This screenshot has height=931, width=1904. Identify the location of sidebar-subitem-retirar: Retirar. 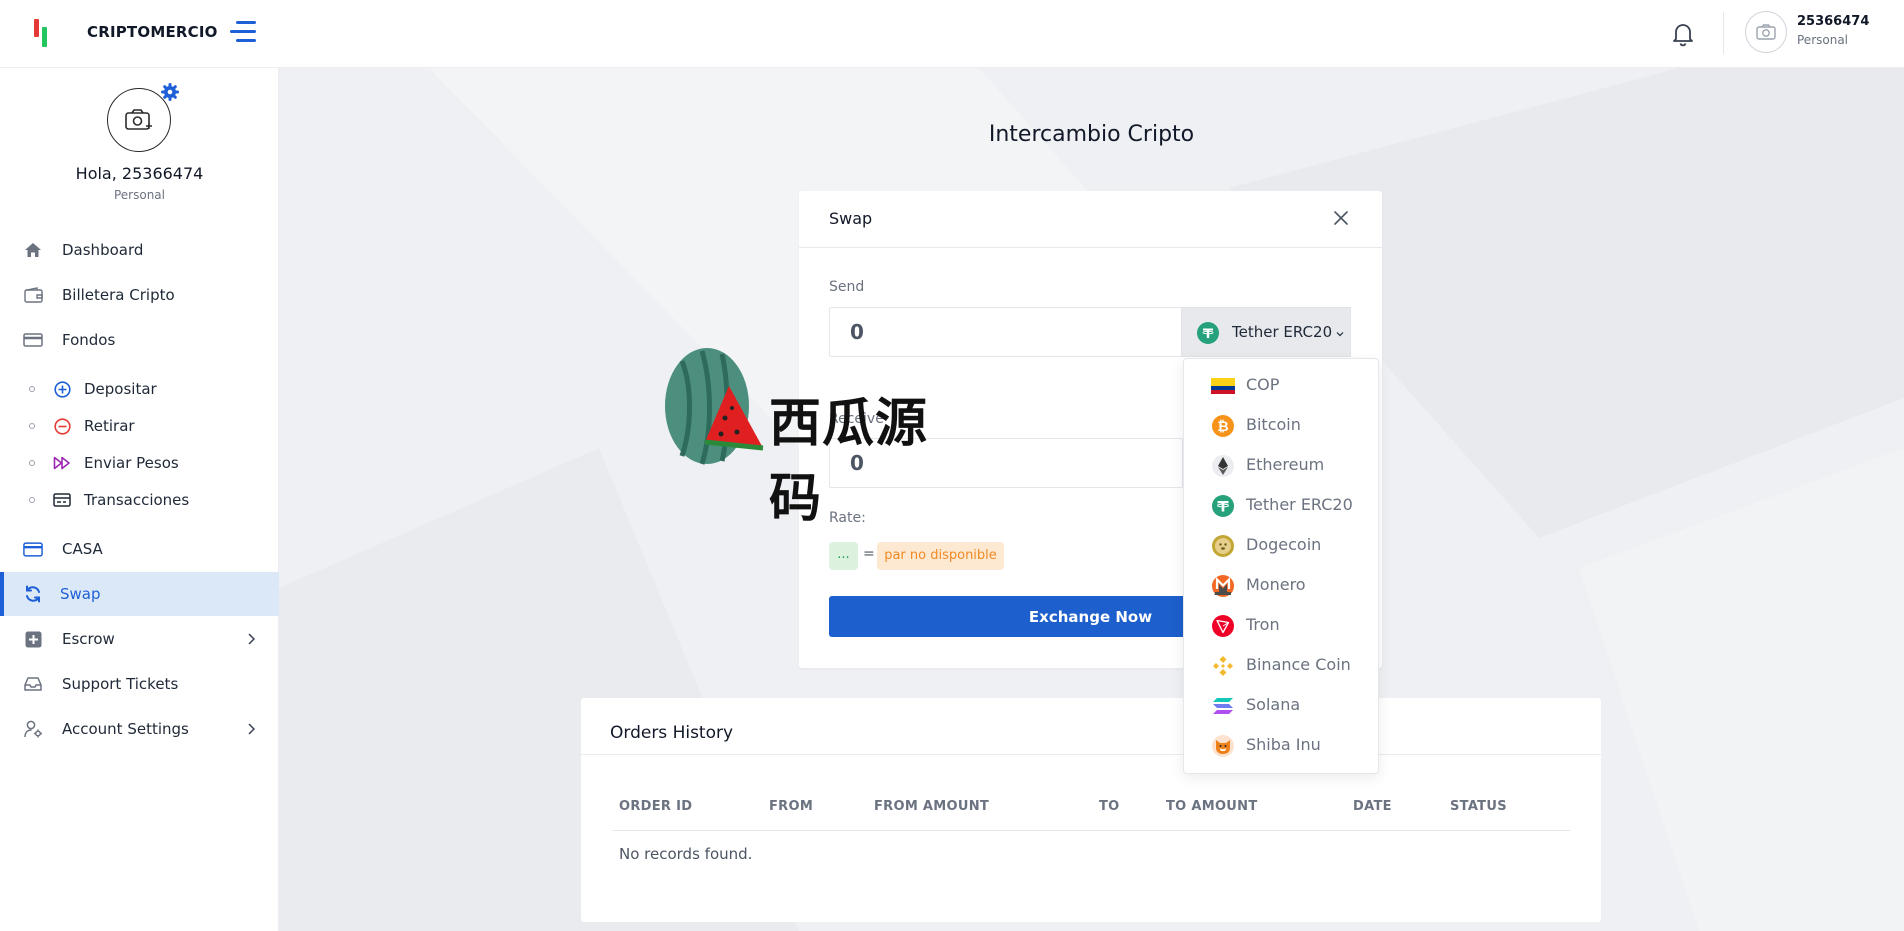
(139, 426).